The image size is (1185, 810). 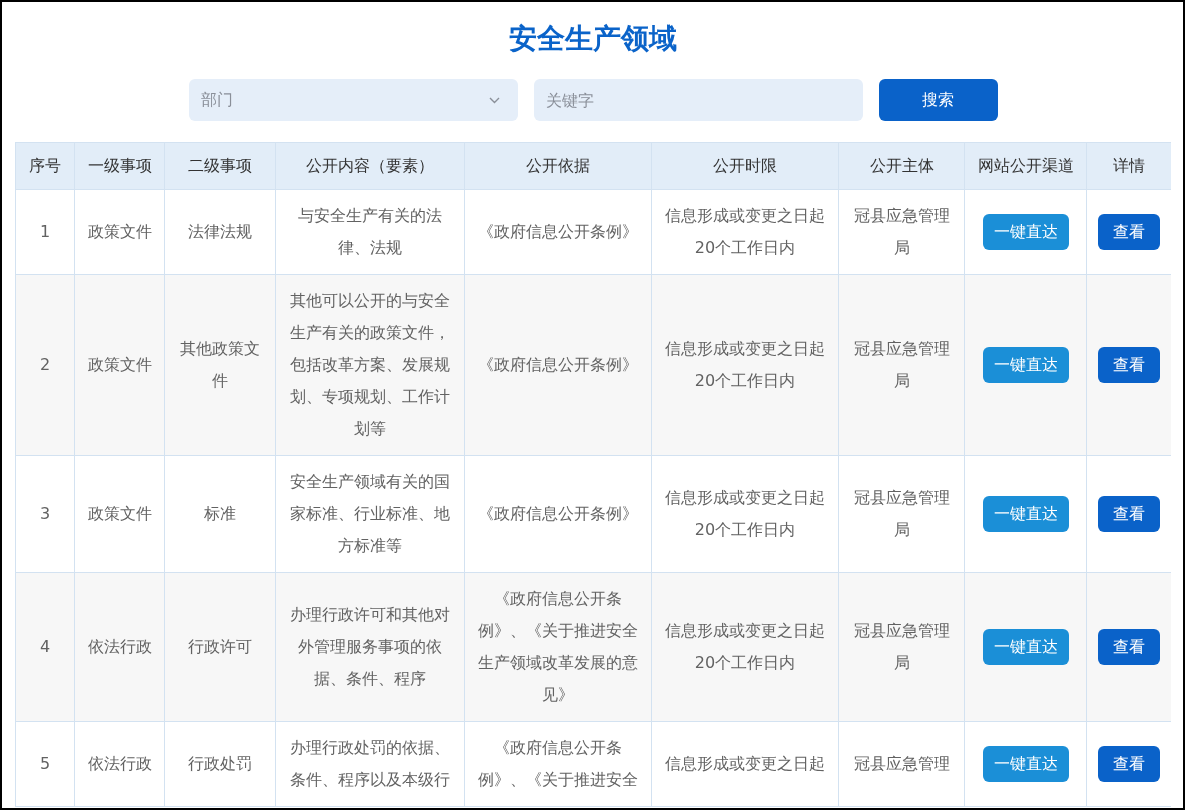 I want to click on table-cell: 办理行政处罚的依据、条件、程序以及本级行, so click(x=370, y=764).